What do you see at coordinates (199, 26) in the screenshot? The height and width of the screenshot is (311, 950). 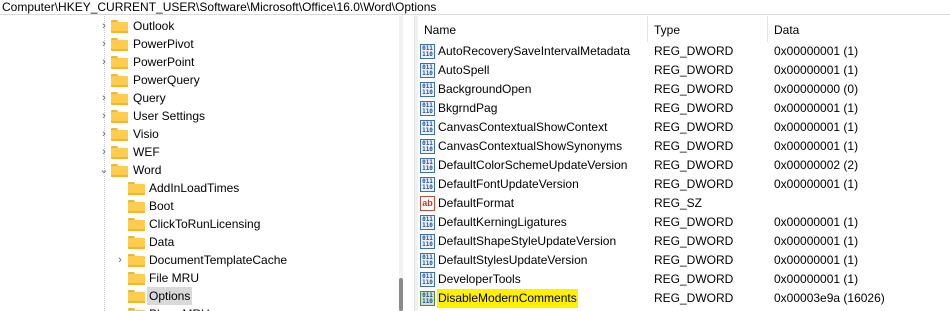 I see `tree-item: › Outlook` at bounding box center [199, 26].